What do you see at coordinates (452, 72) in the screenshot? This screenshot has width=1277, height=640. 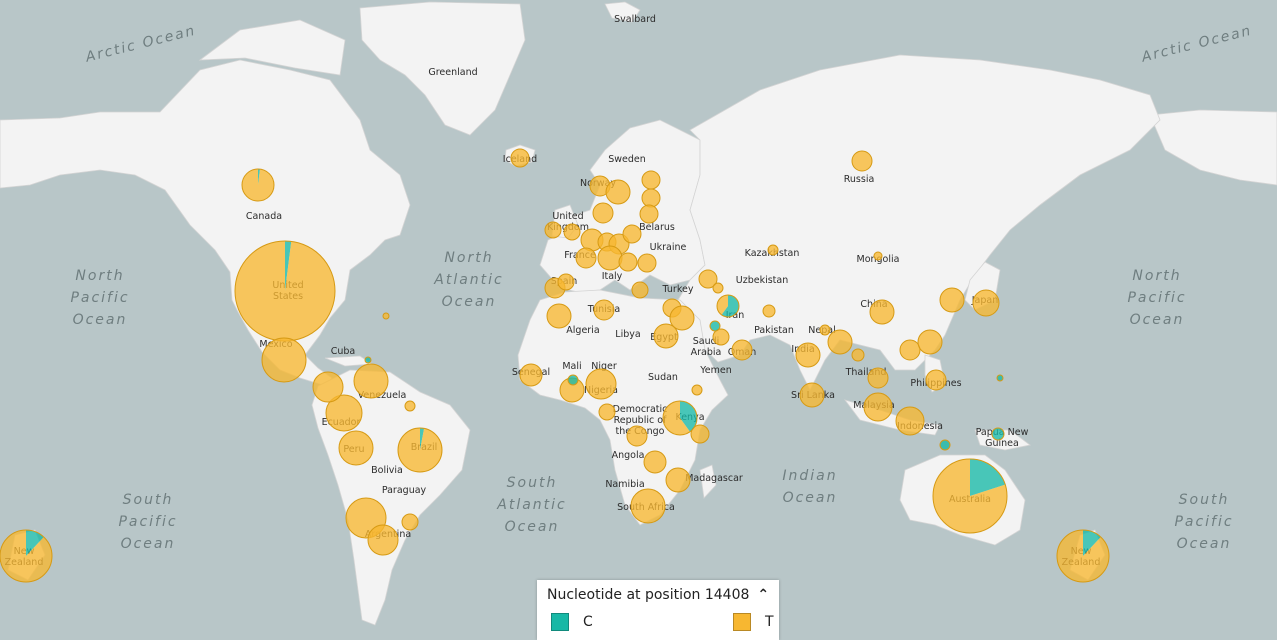 I see `country-label-greenland: Greenland` at bounding box center [452, 72].